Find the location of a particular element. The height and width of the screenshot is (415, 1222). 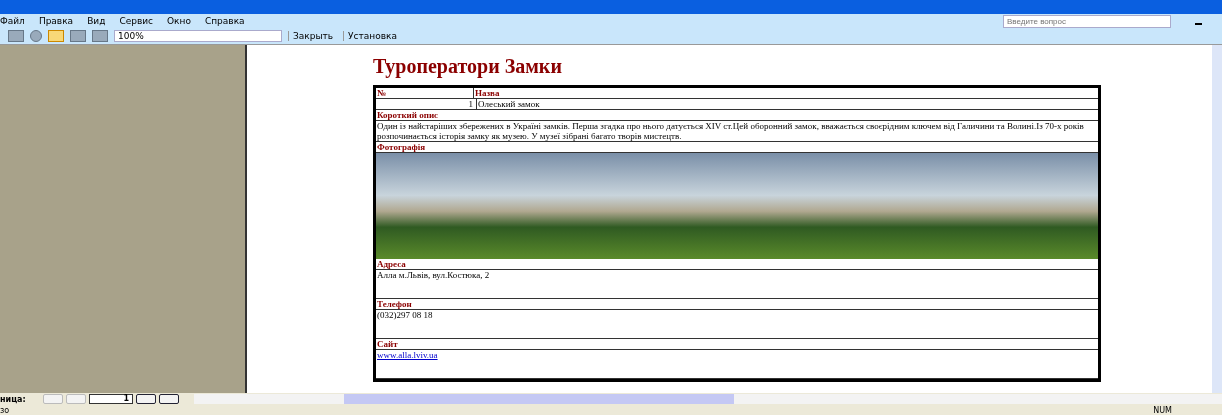

zoom-dropdown: 100% is located at coordinates (198, 36).